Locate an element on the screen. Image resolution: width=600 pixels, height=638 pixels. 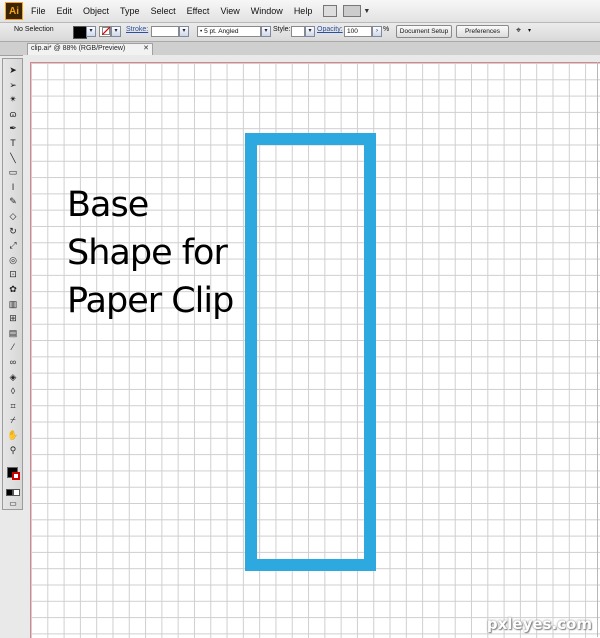
style-dropdown-arrow: ▾ is located at coordinates (310, 31).